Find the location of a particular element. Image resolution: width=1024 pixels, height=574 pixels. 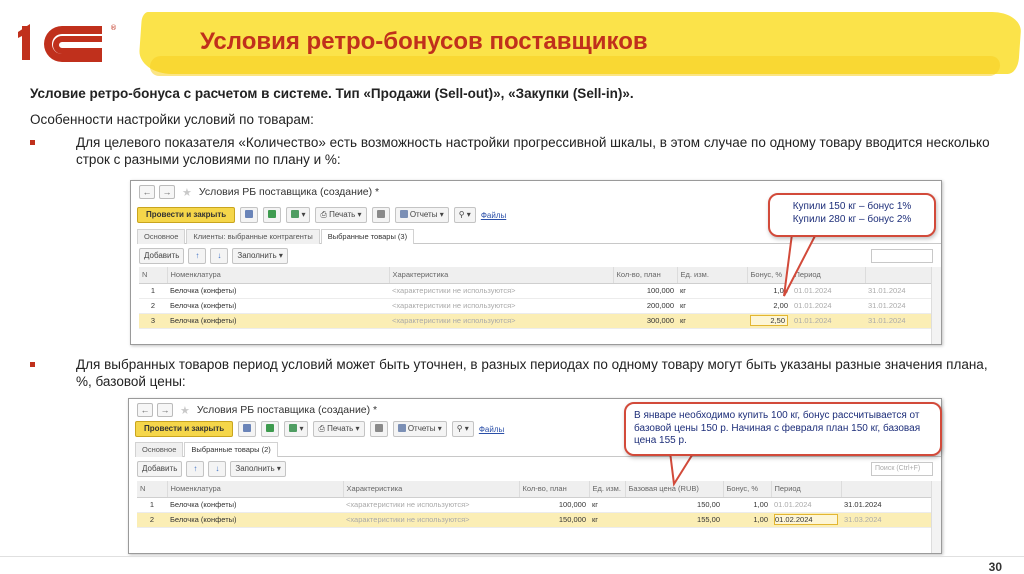

period-from-cell-editing: 01.02.2024 is located at coordinates (806, 520).